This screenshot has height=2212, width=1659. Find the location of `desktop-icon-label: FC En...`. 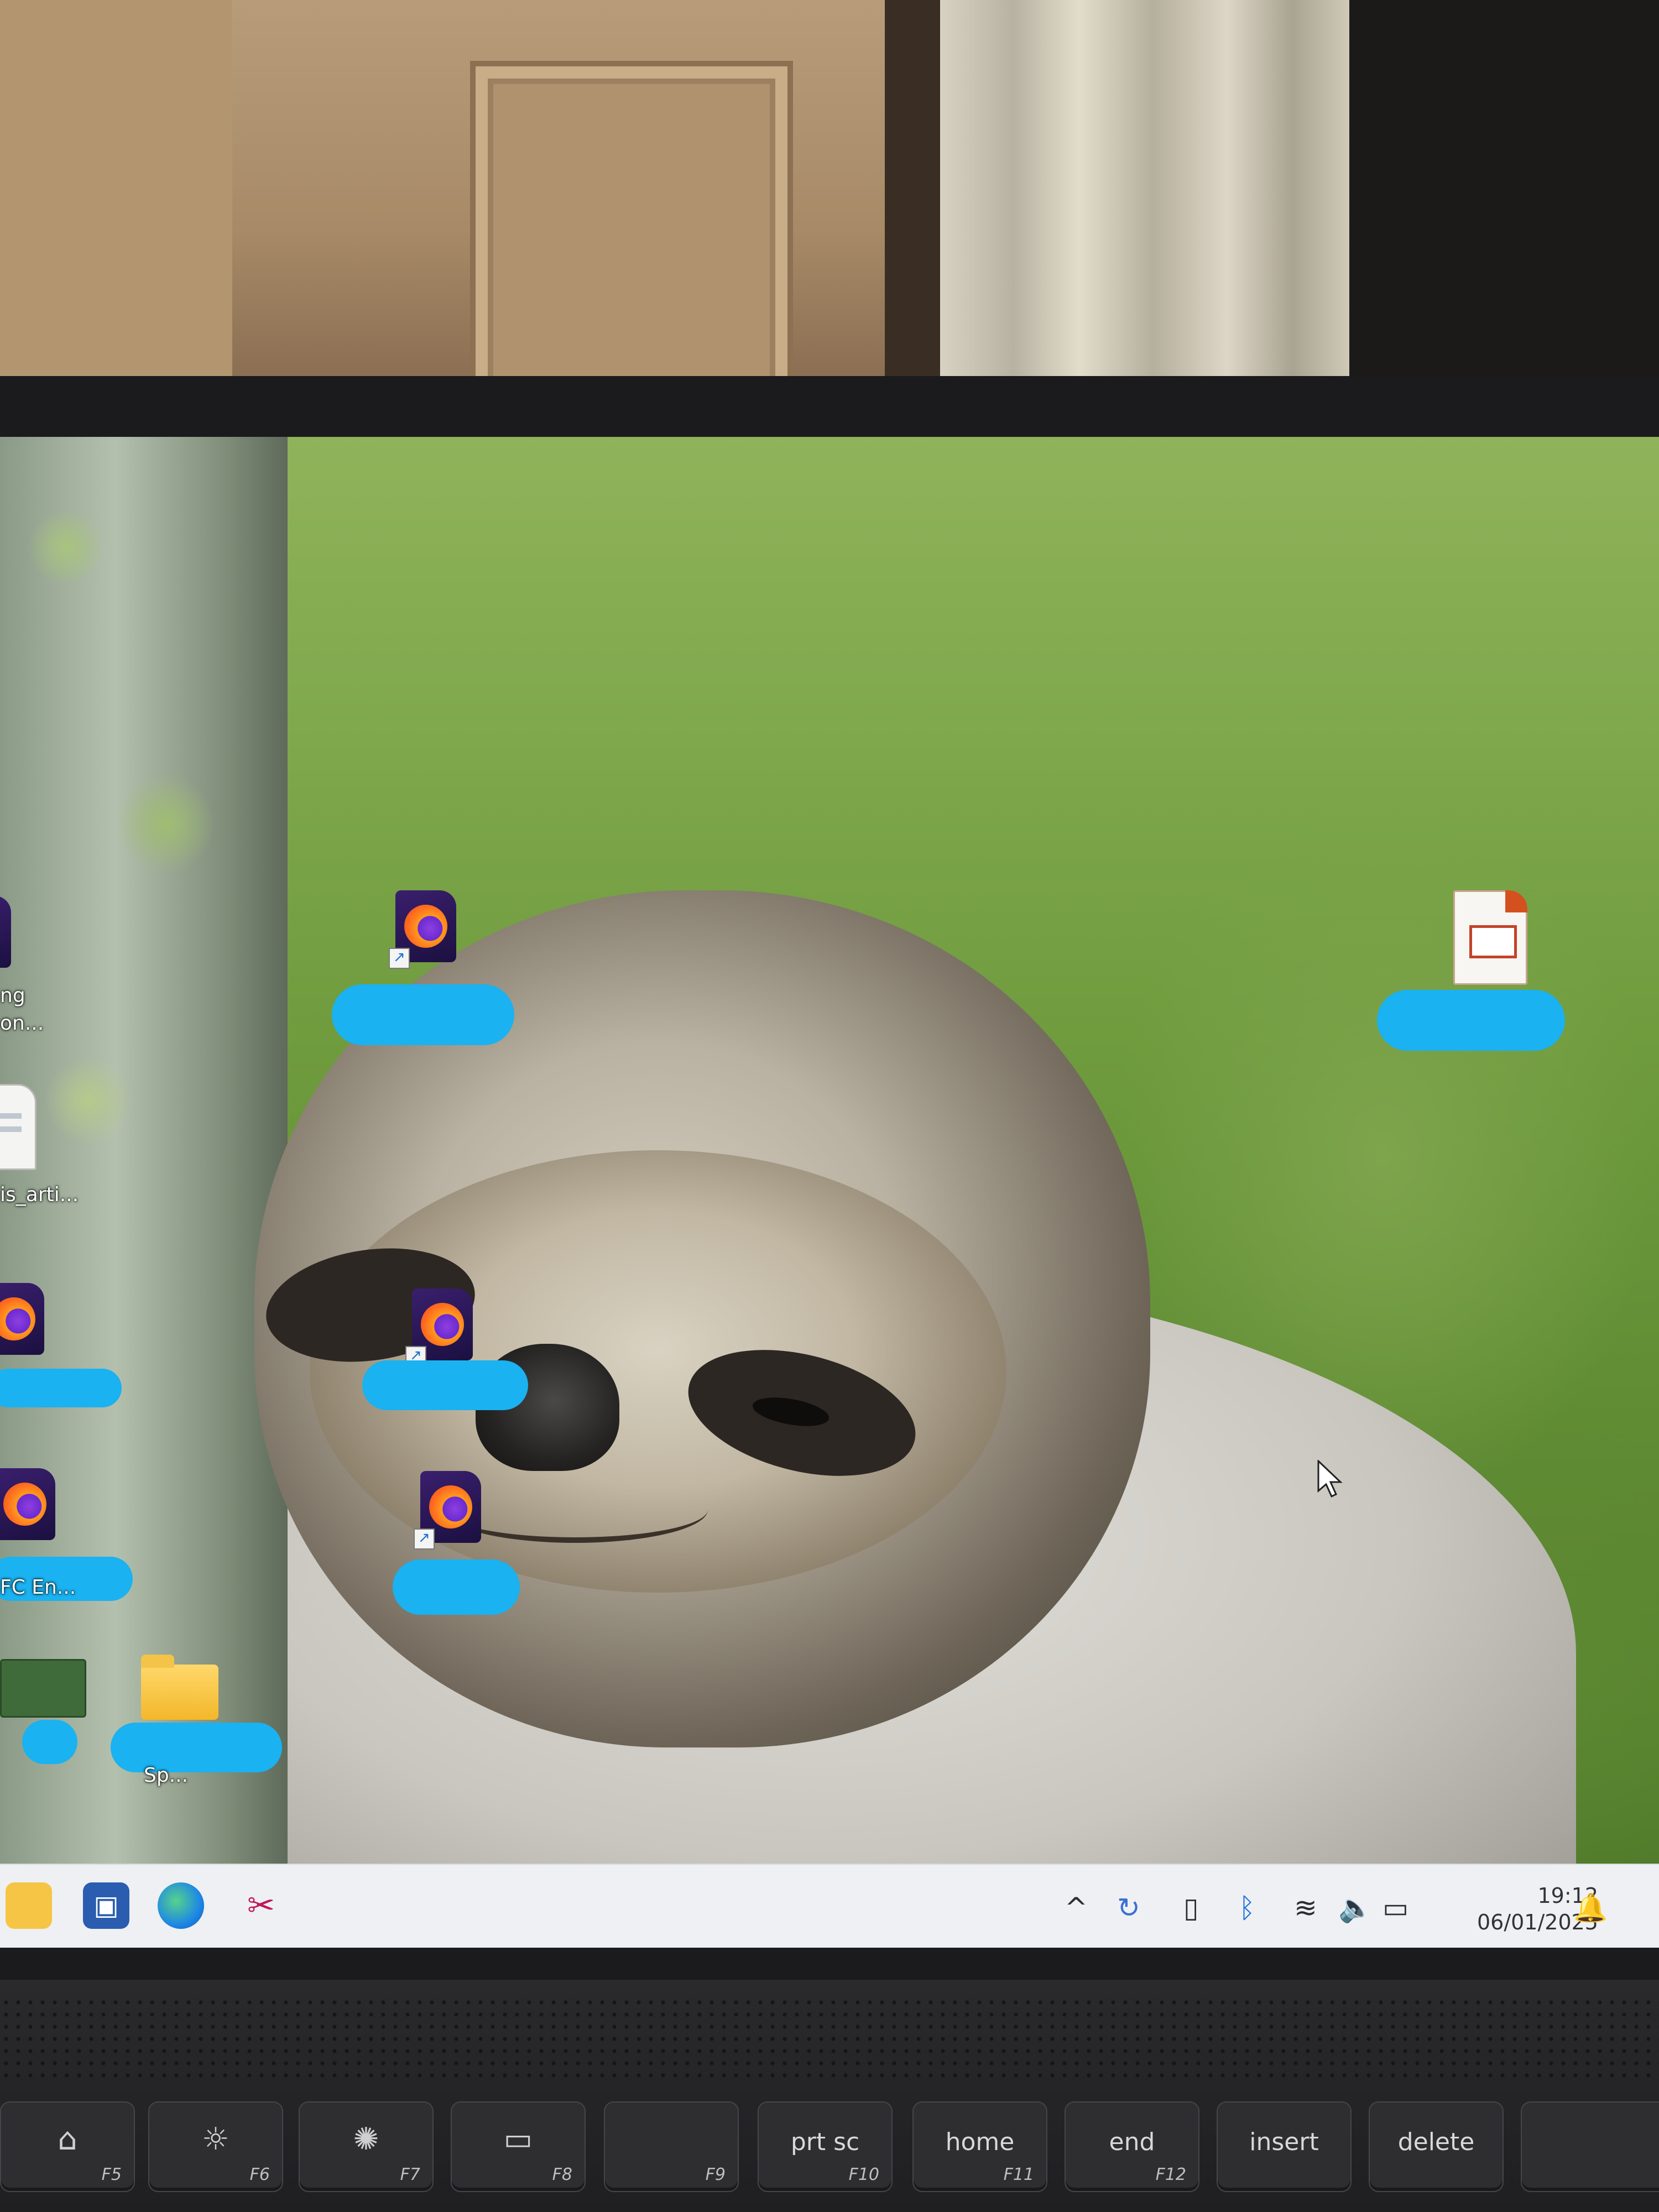

desktop-icon-label: FC En... is located at coordinates (38, 1588).